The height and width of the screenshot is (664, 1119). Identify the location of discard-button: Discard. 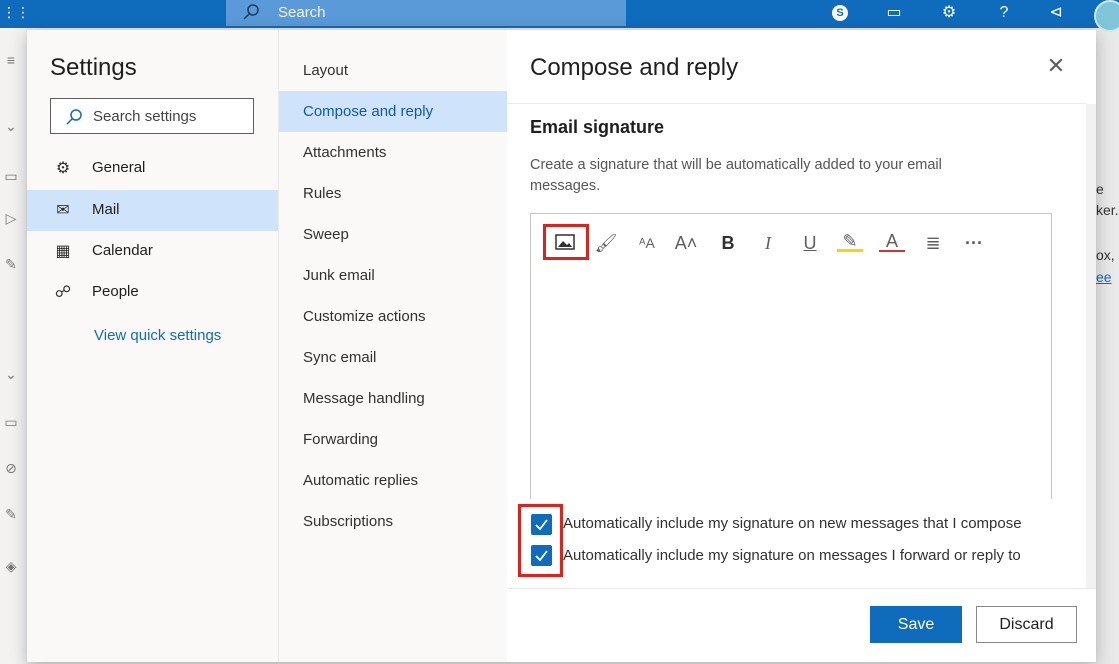
(1026, 624).